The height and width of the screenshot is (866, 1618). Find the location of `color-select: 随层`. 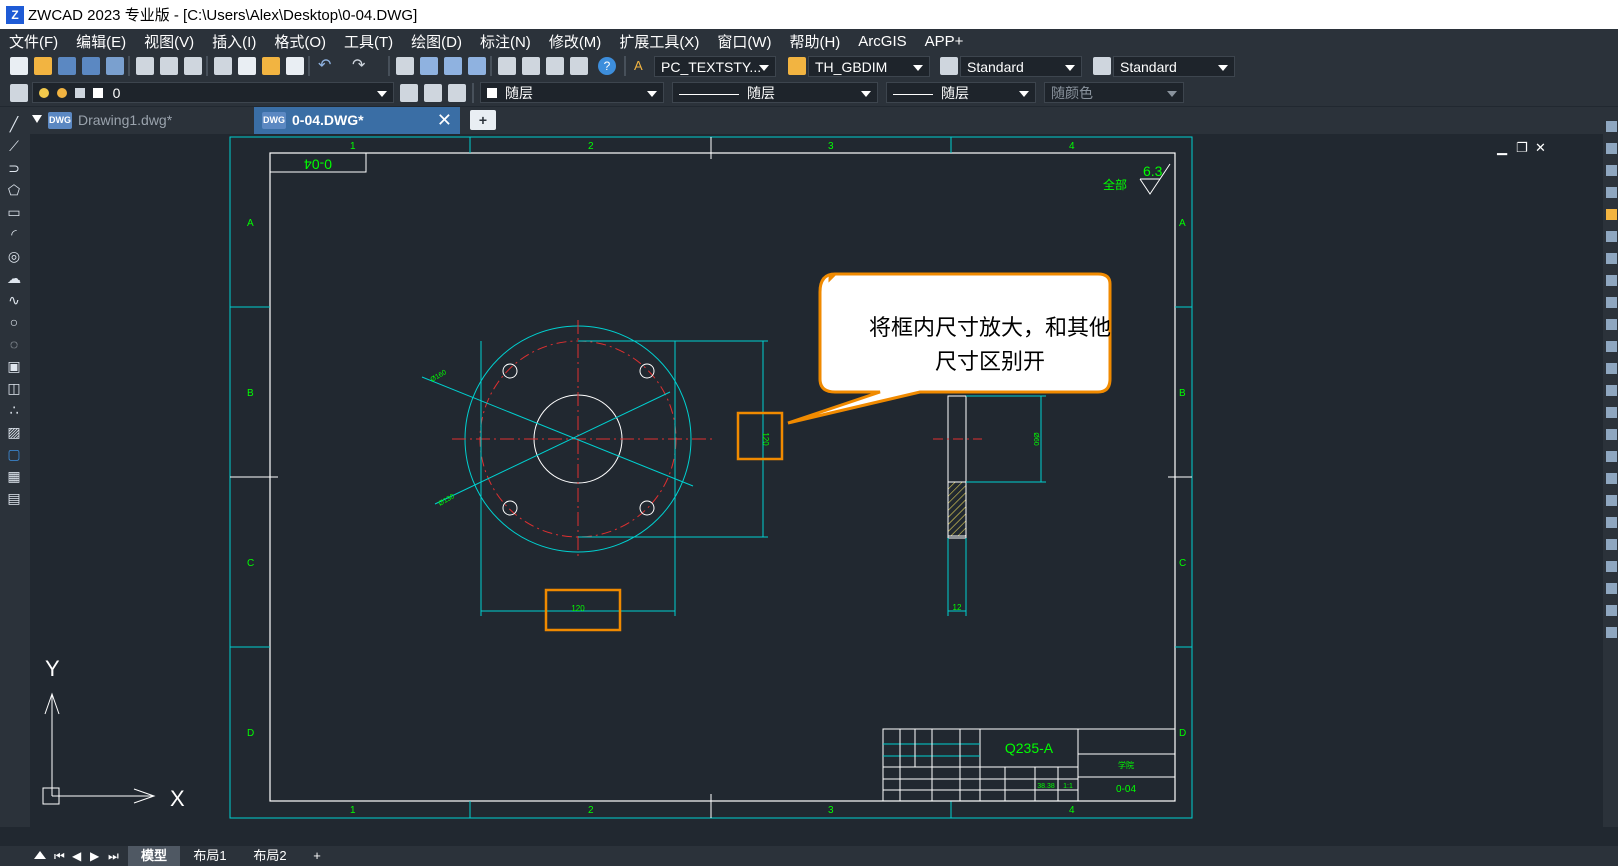

color-select: 随层 is located at coordinates (572, 92).